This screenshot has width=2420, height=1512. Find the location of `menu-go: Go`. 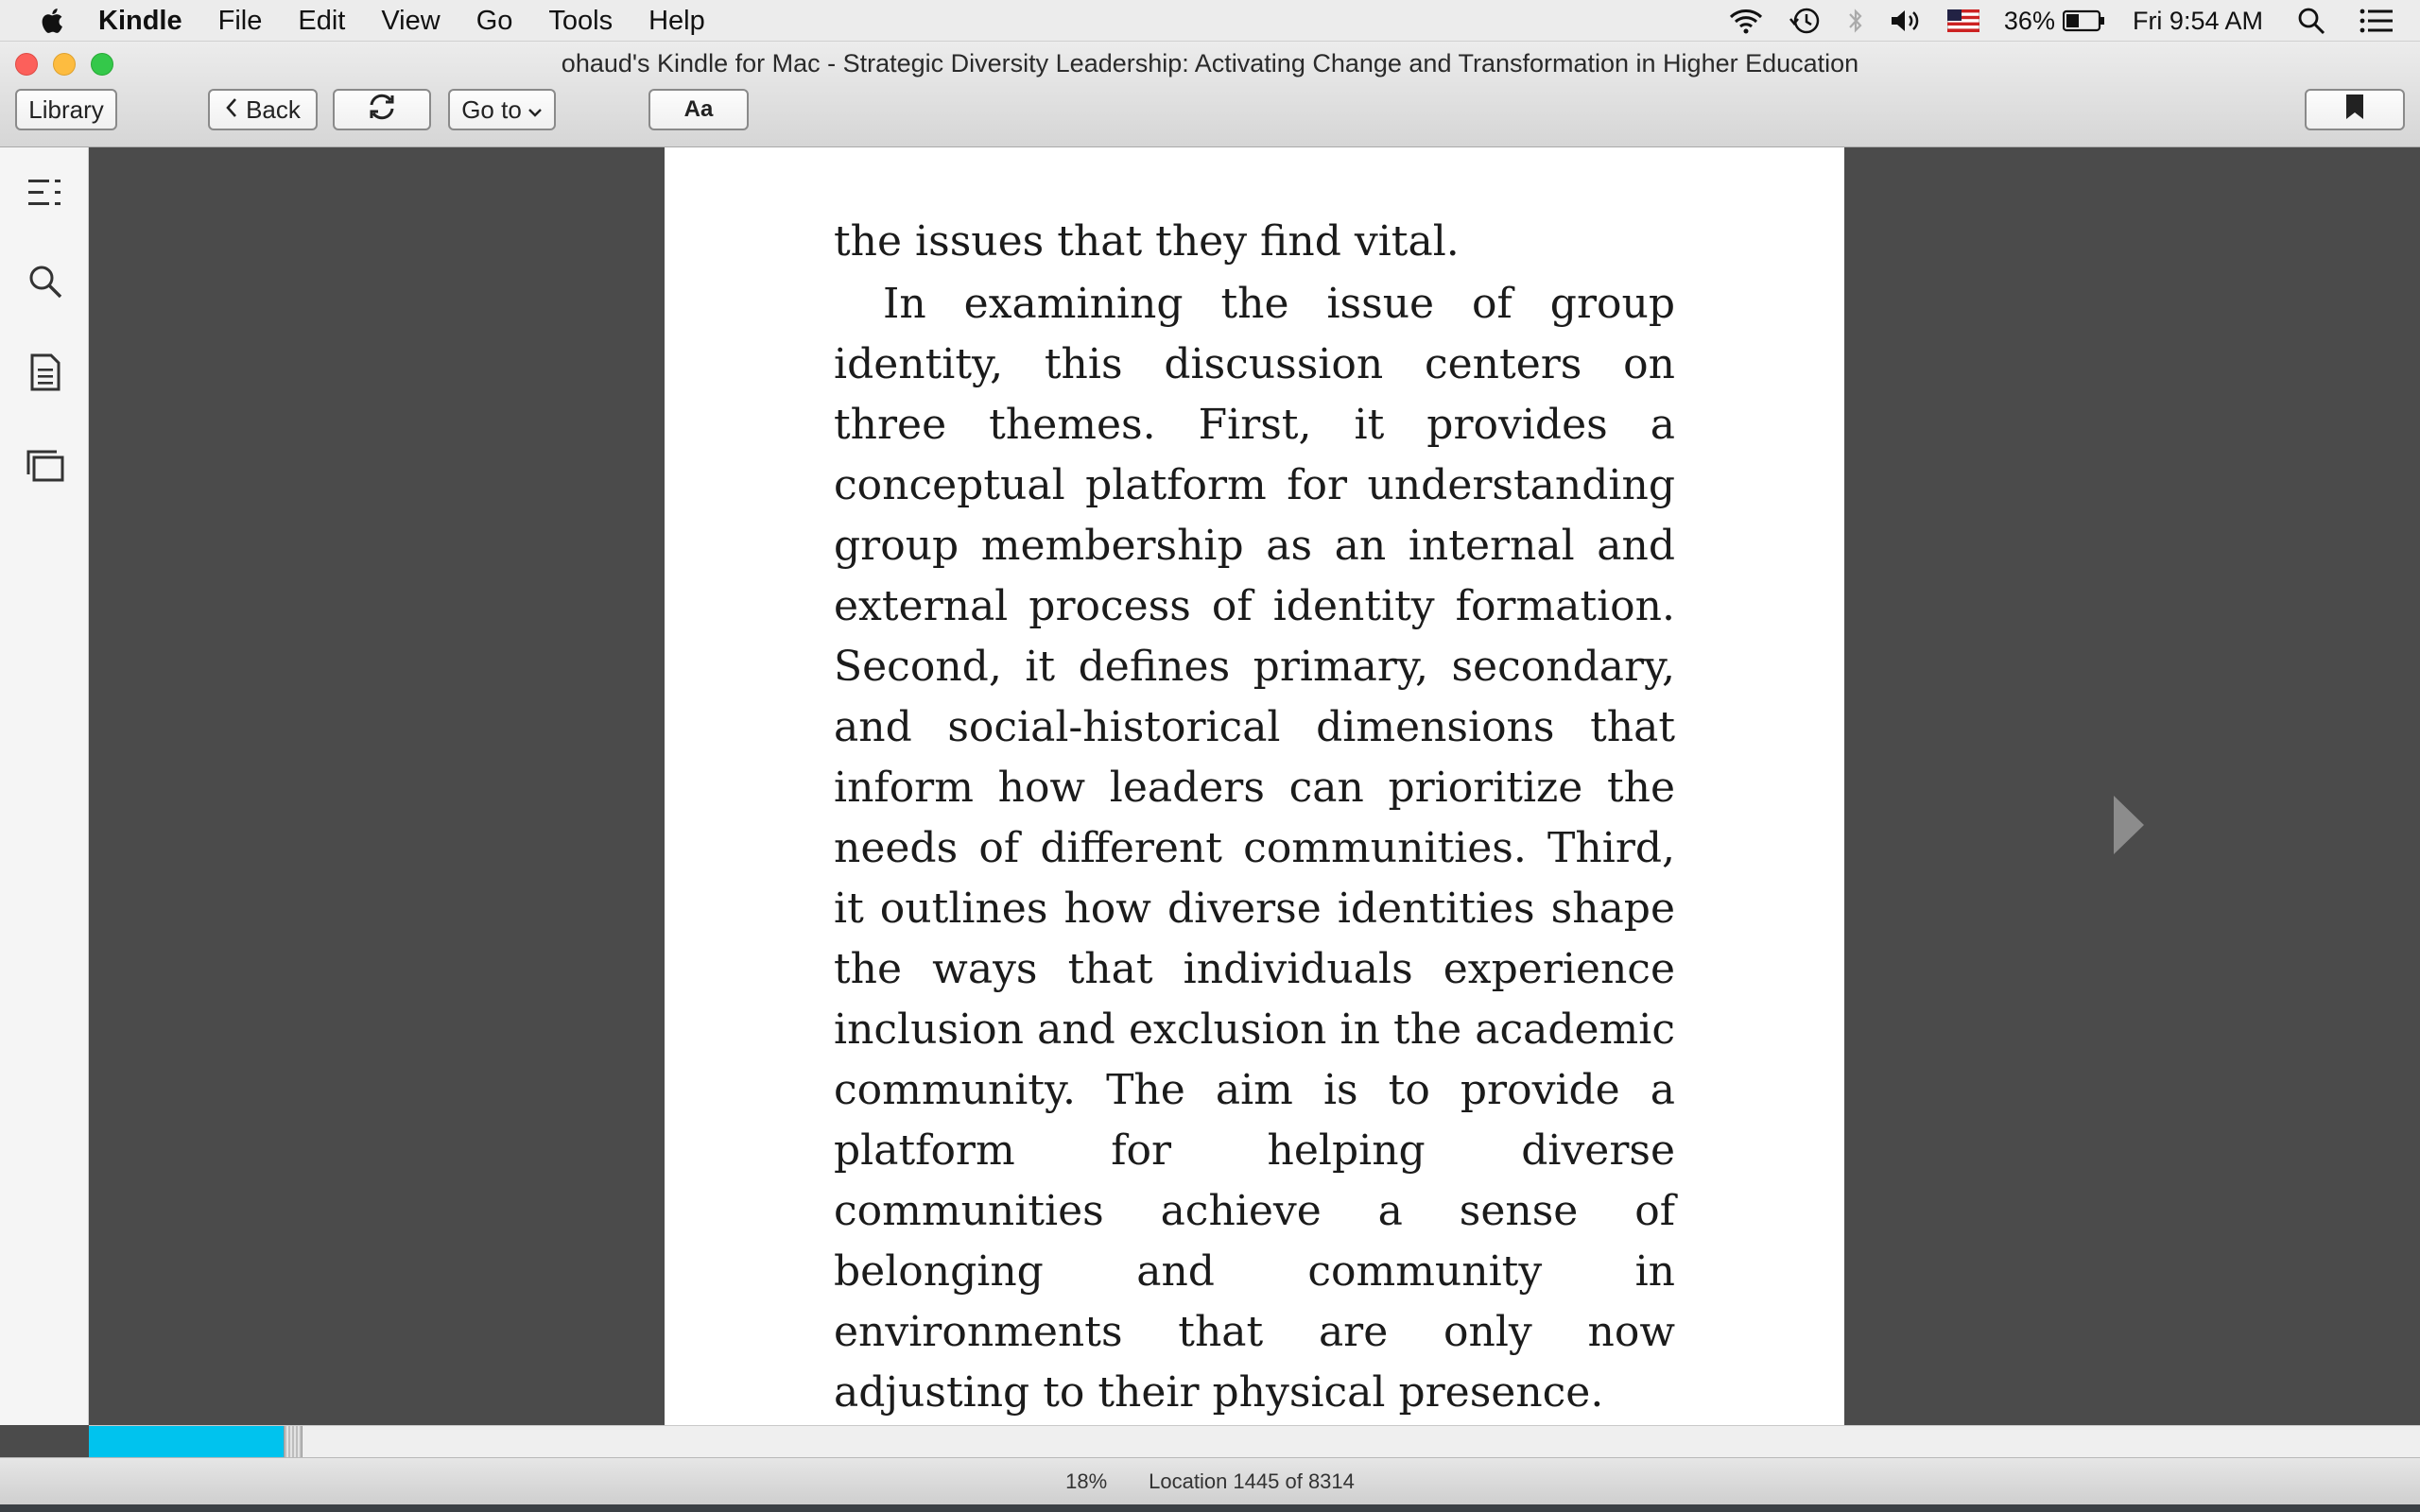

menu-go: Go is located at coordinates (494, 21).